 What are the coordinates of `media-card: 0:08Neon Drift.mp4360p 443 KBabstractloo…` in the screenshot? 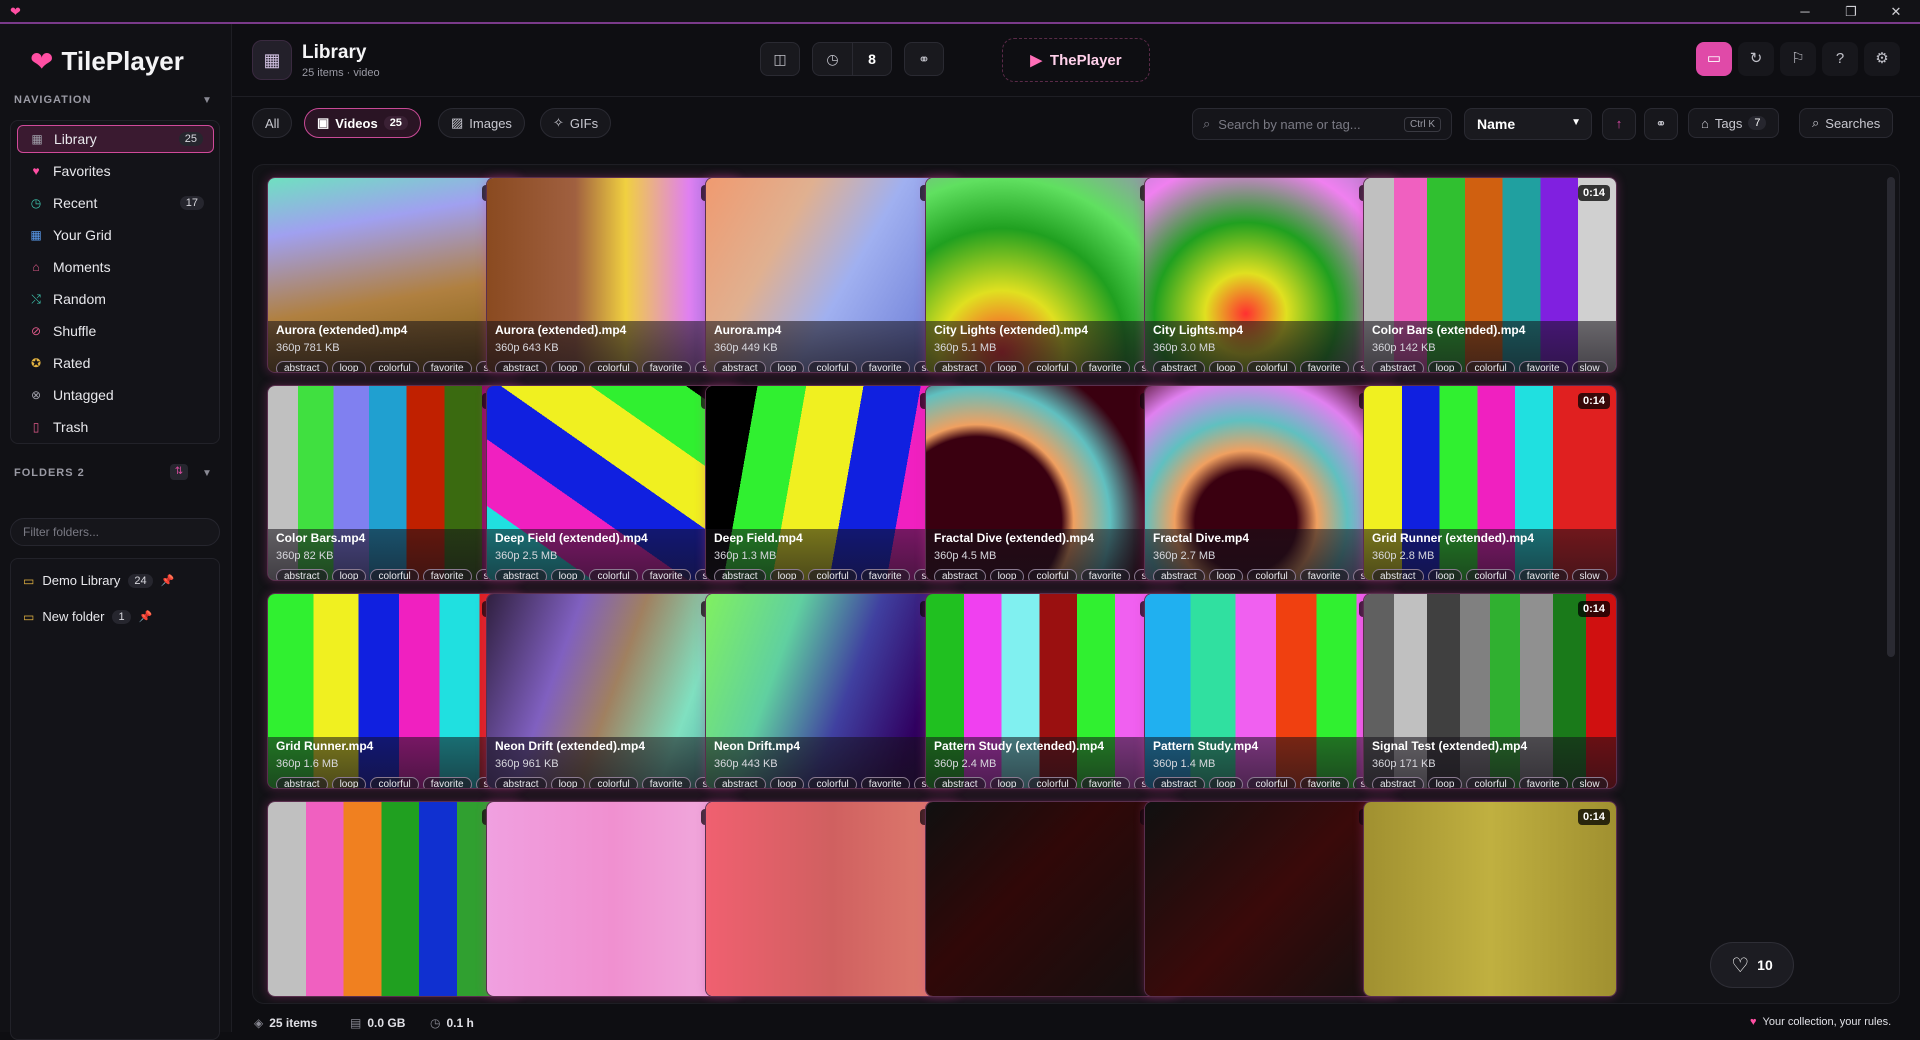 It's located at (832, 691).